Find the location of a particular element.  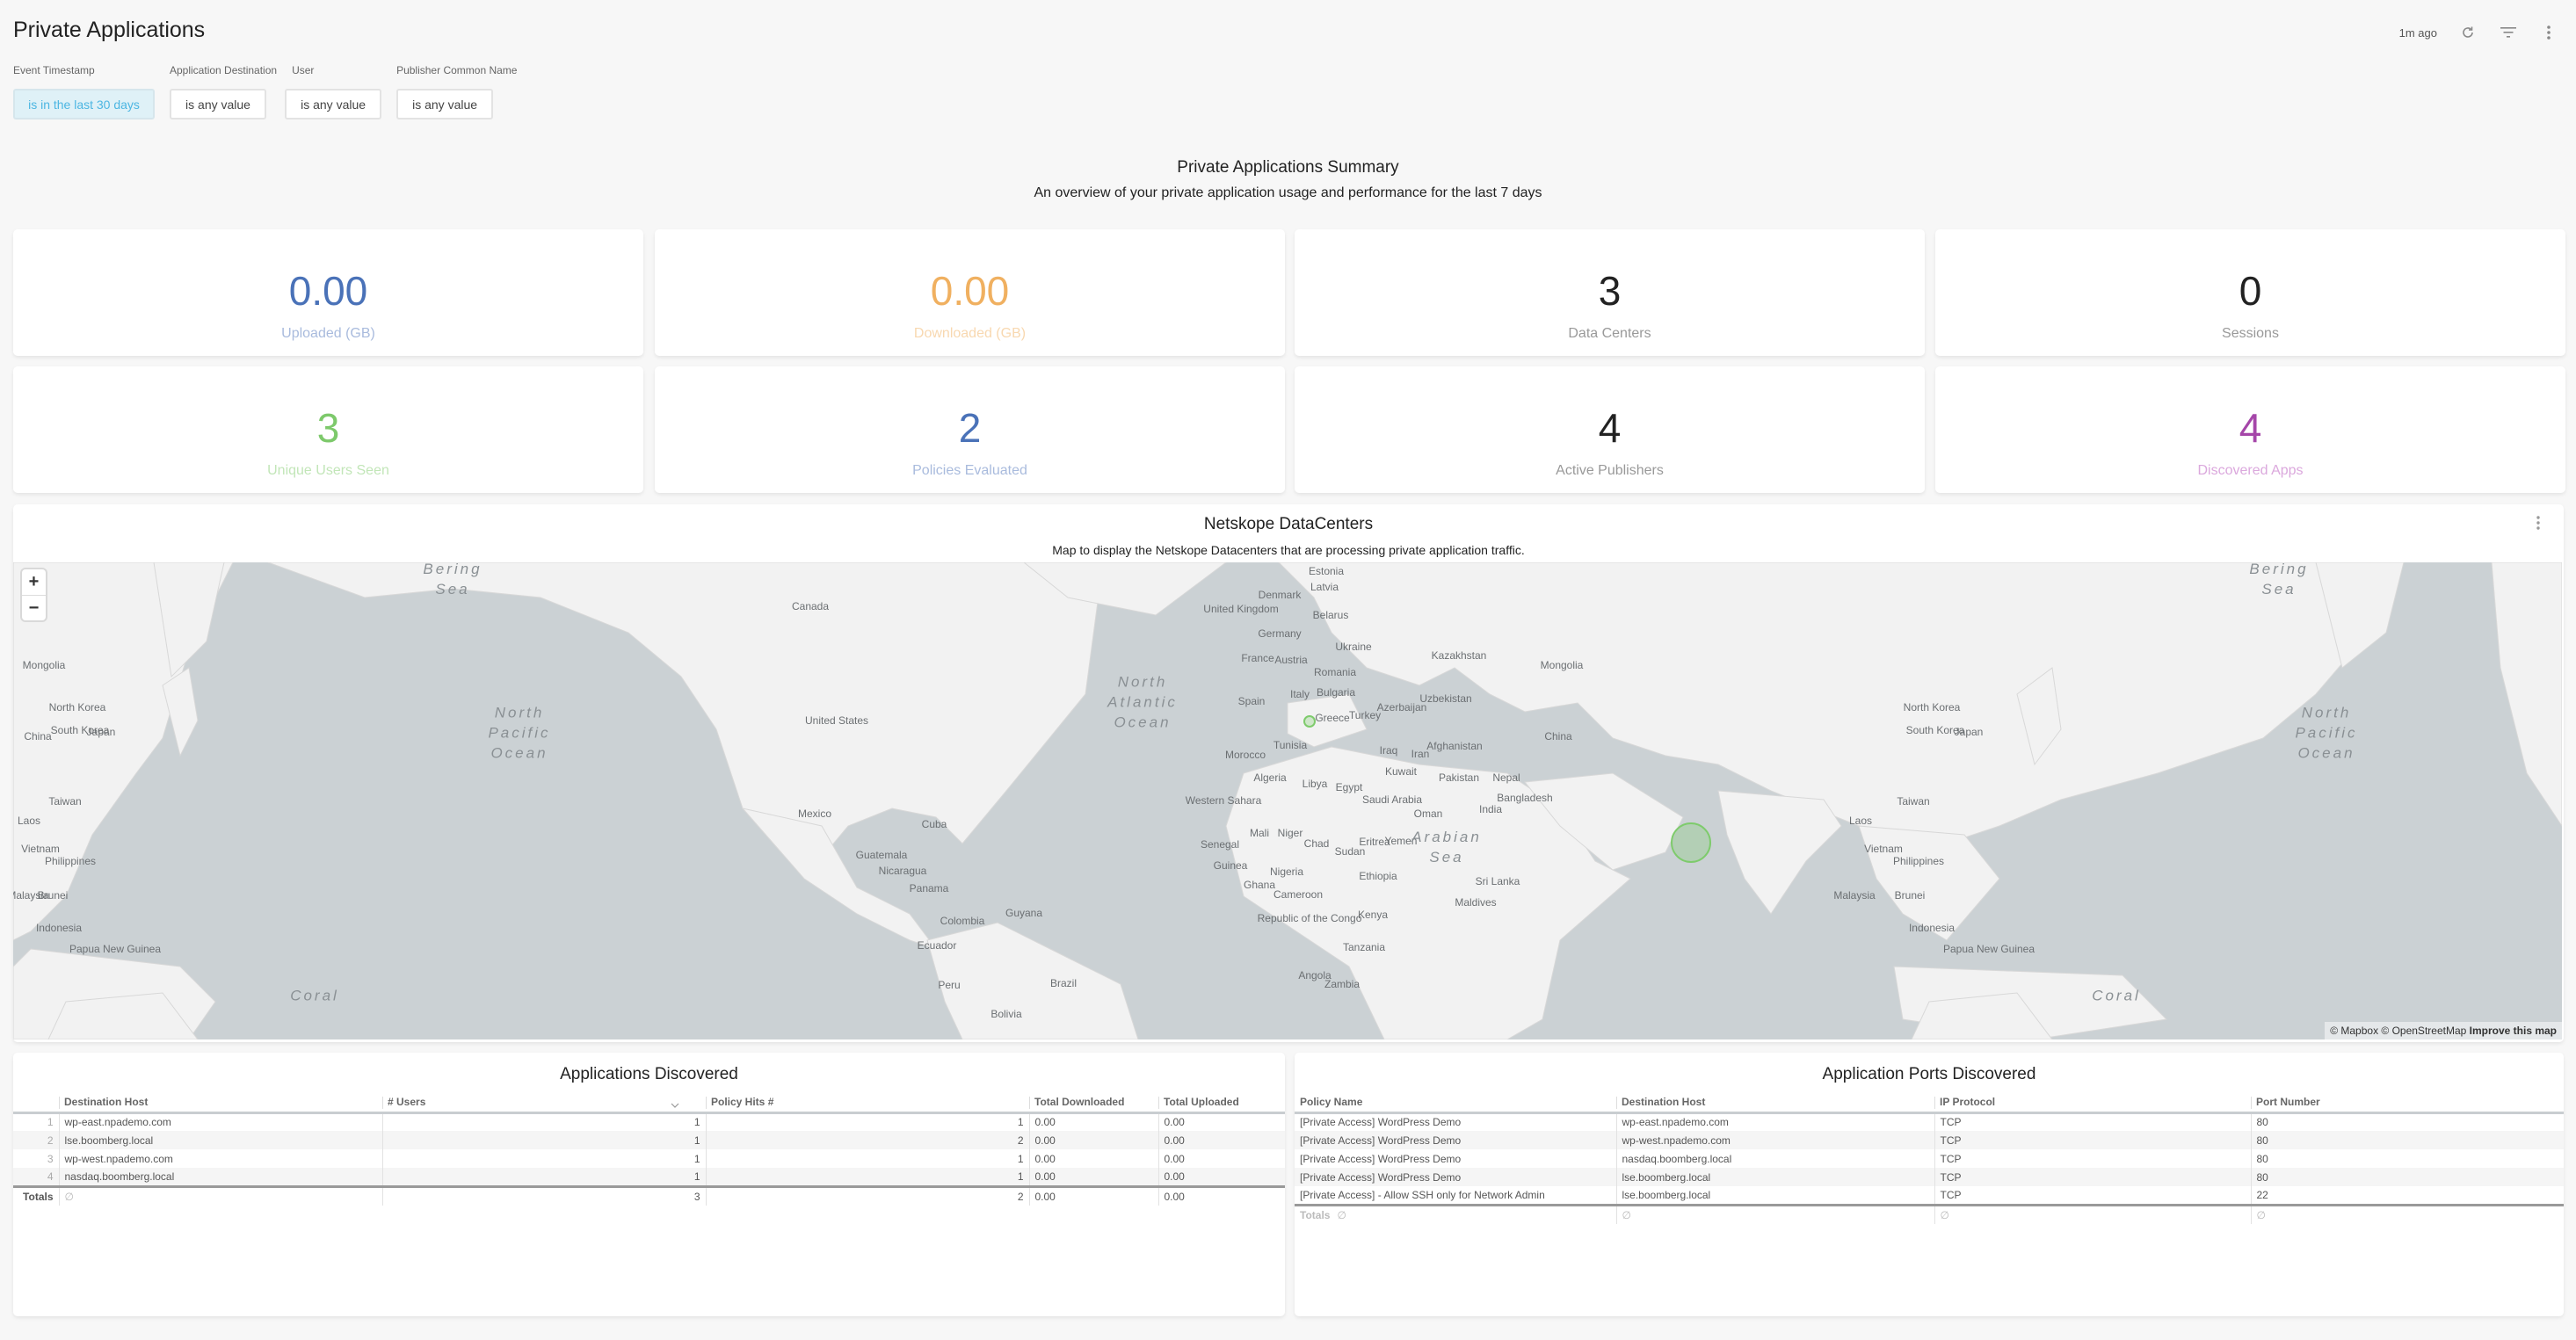

cell-destination-host: wp-east.npademo.com is located at coordinates (1774, 1121).